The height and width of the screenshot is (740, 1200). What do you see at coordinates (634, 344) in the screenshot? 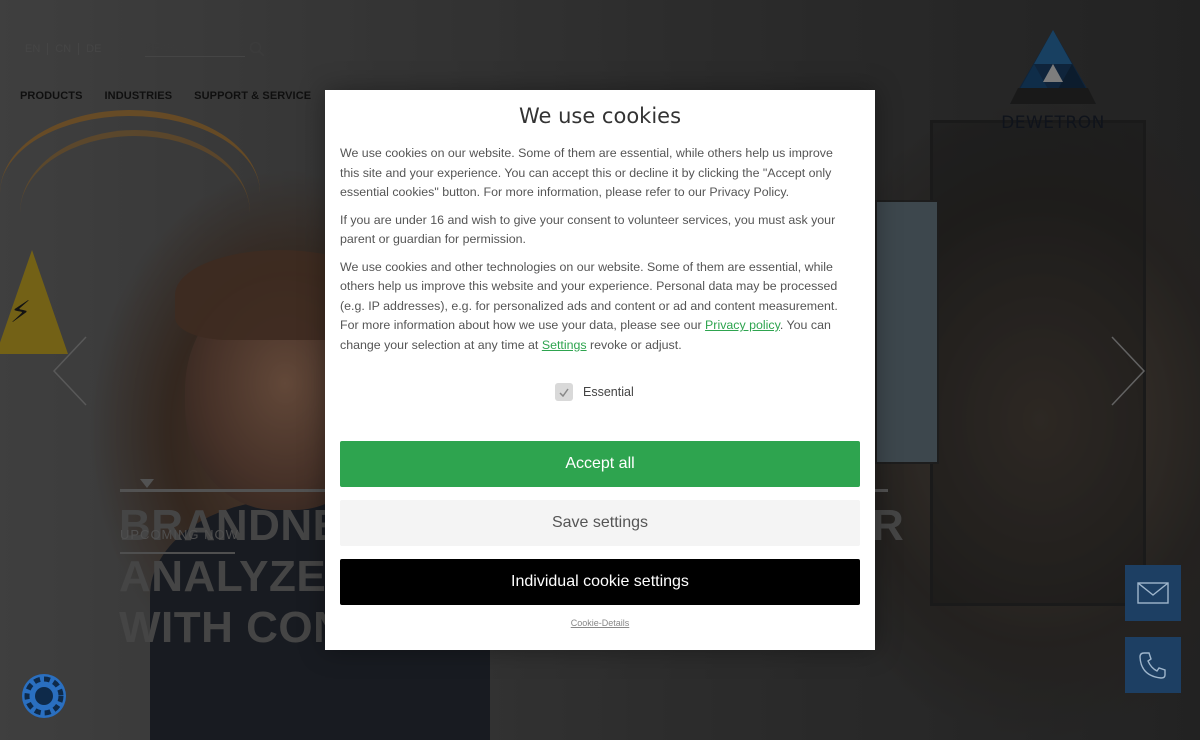
I see `consent-text: revoke or adjust.` at bounding box center [634, 344].